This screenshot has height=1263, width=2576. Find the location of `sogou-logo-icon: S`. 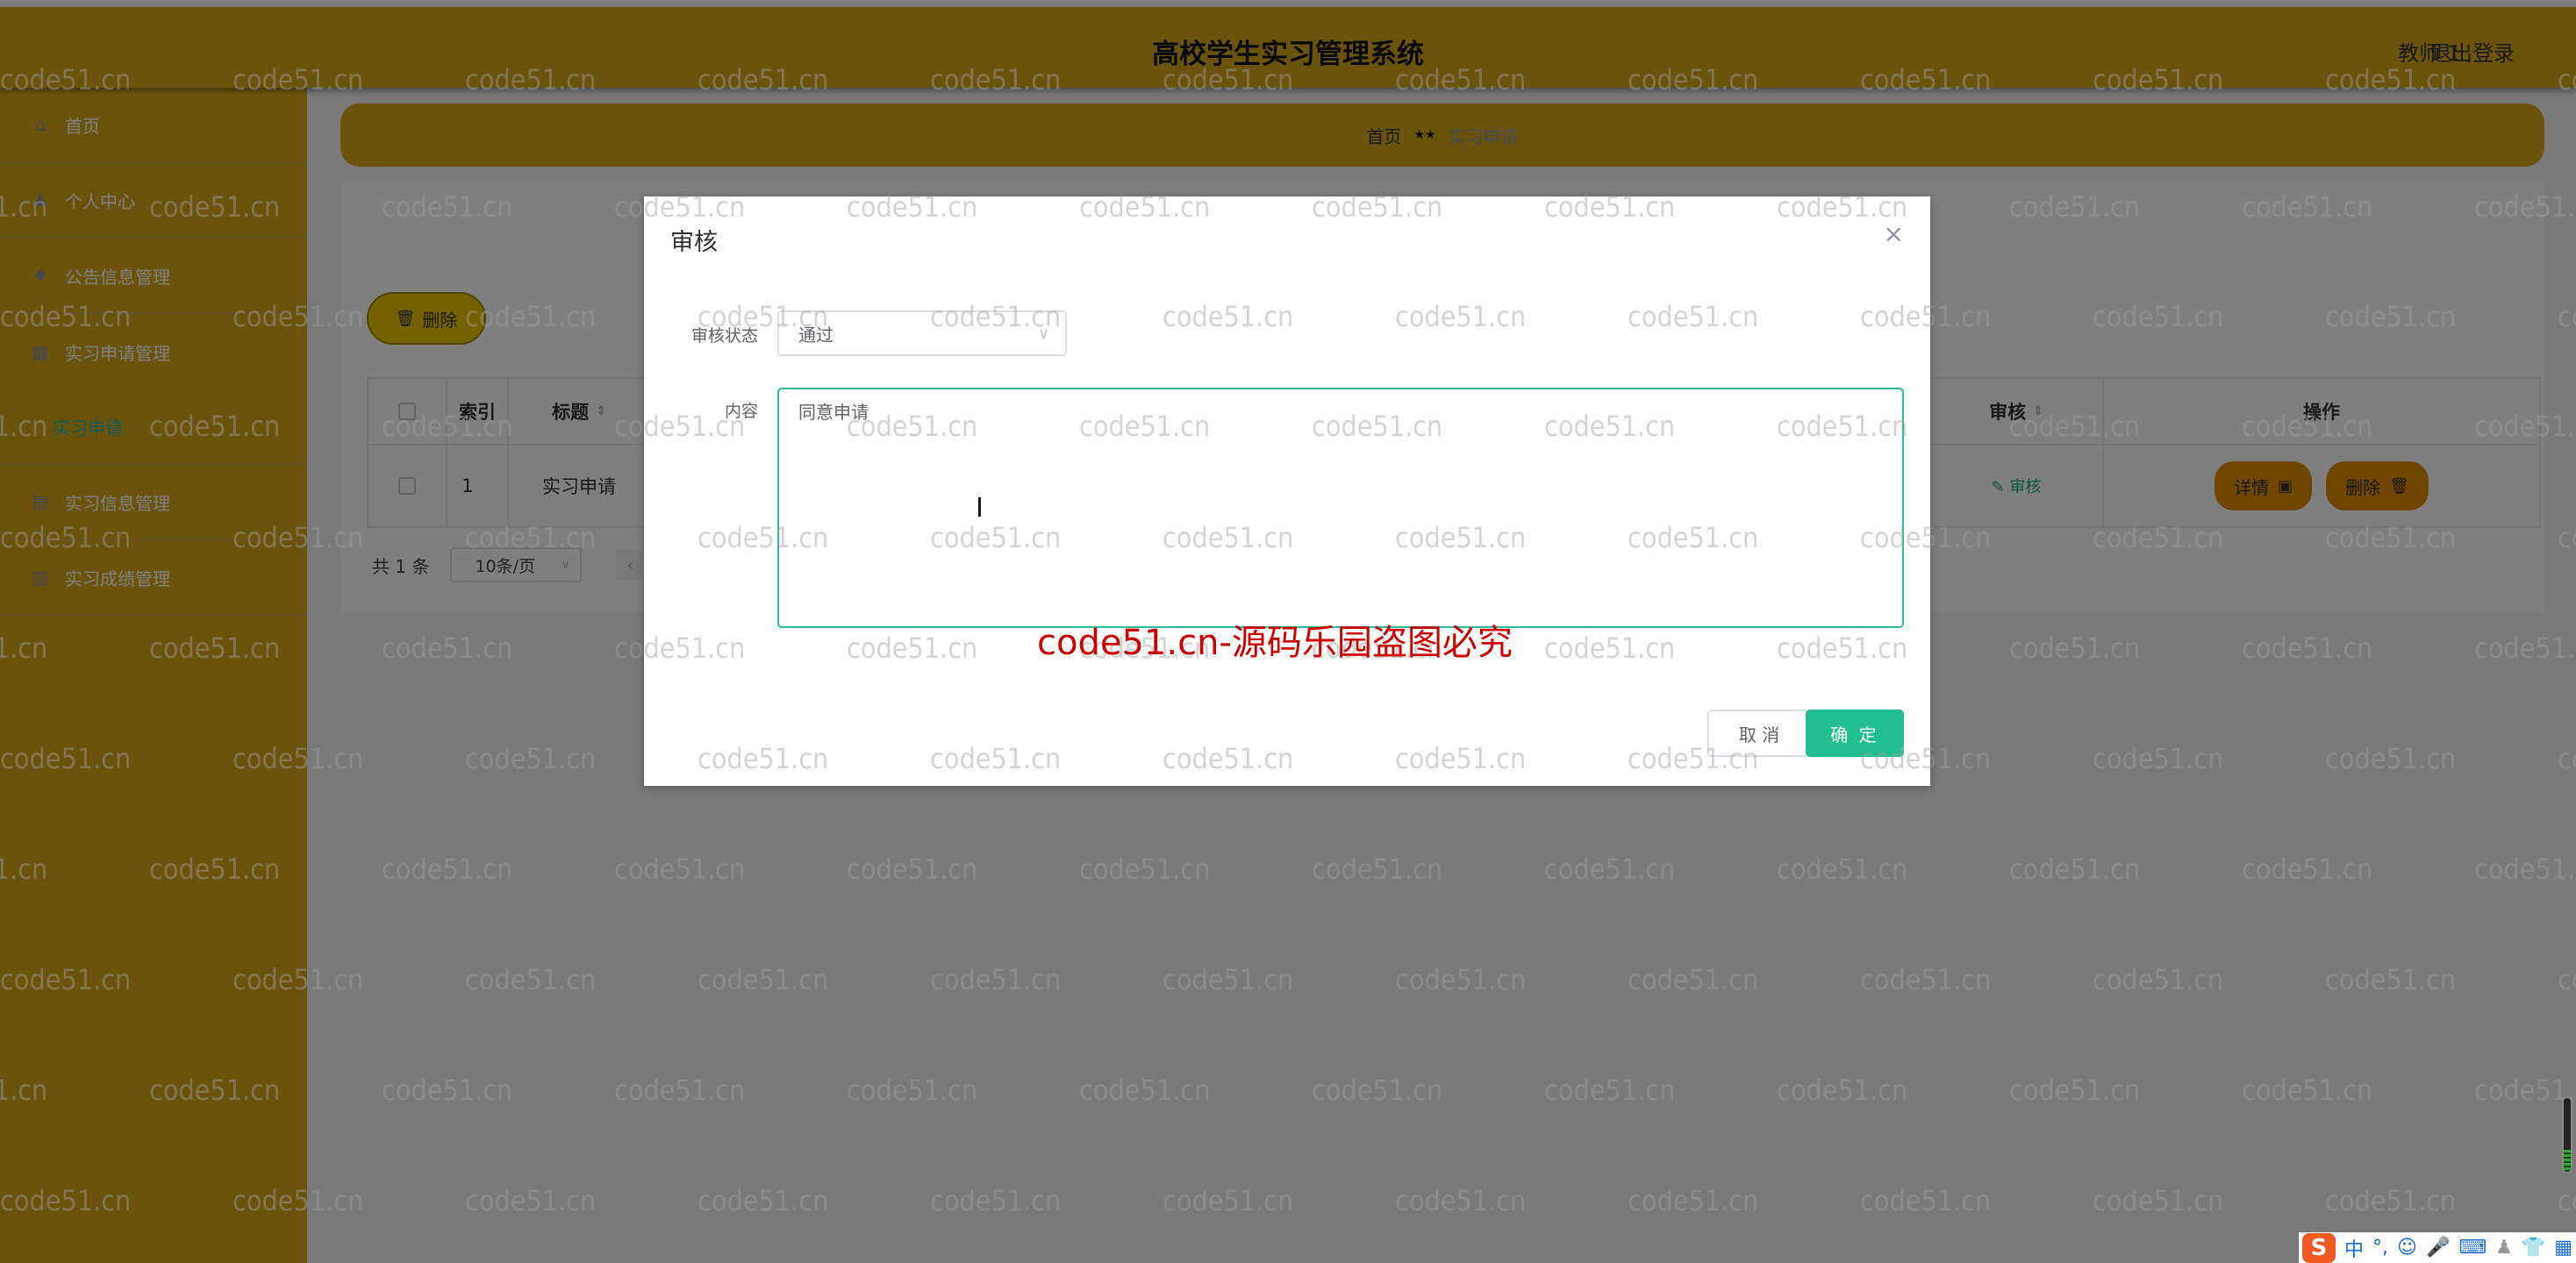

sogou-logo-icon: S is located at coordinates (2319, 1247).